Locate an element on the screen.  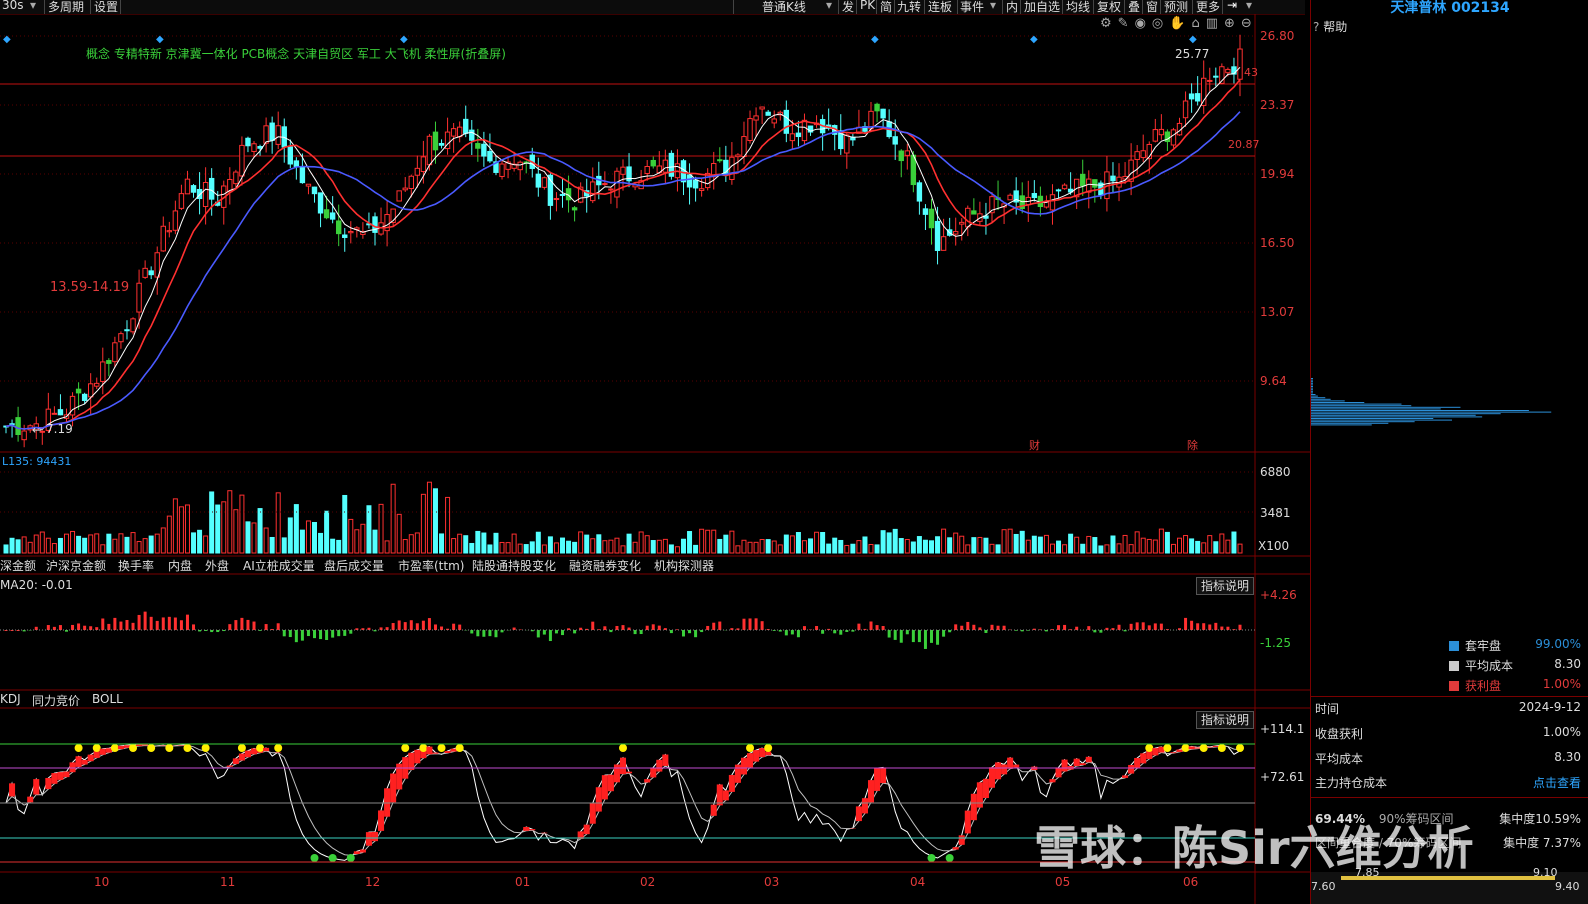
window-button: 窗 is located at coordinates (1152, 7).